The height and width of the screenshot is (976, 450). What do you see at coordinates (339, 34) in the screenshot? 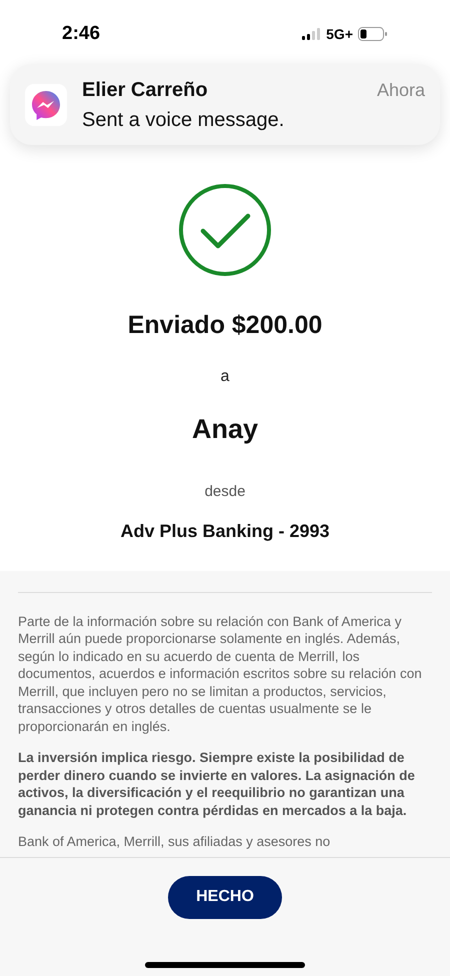
I see `network-label: 5G+` at bounding box center [339, 34].